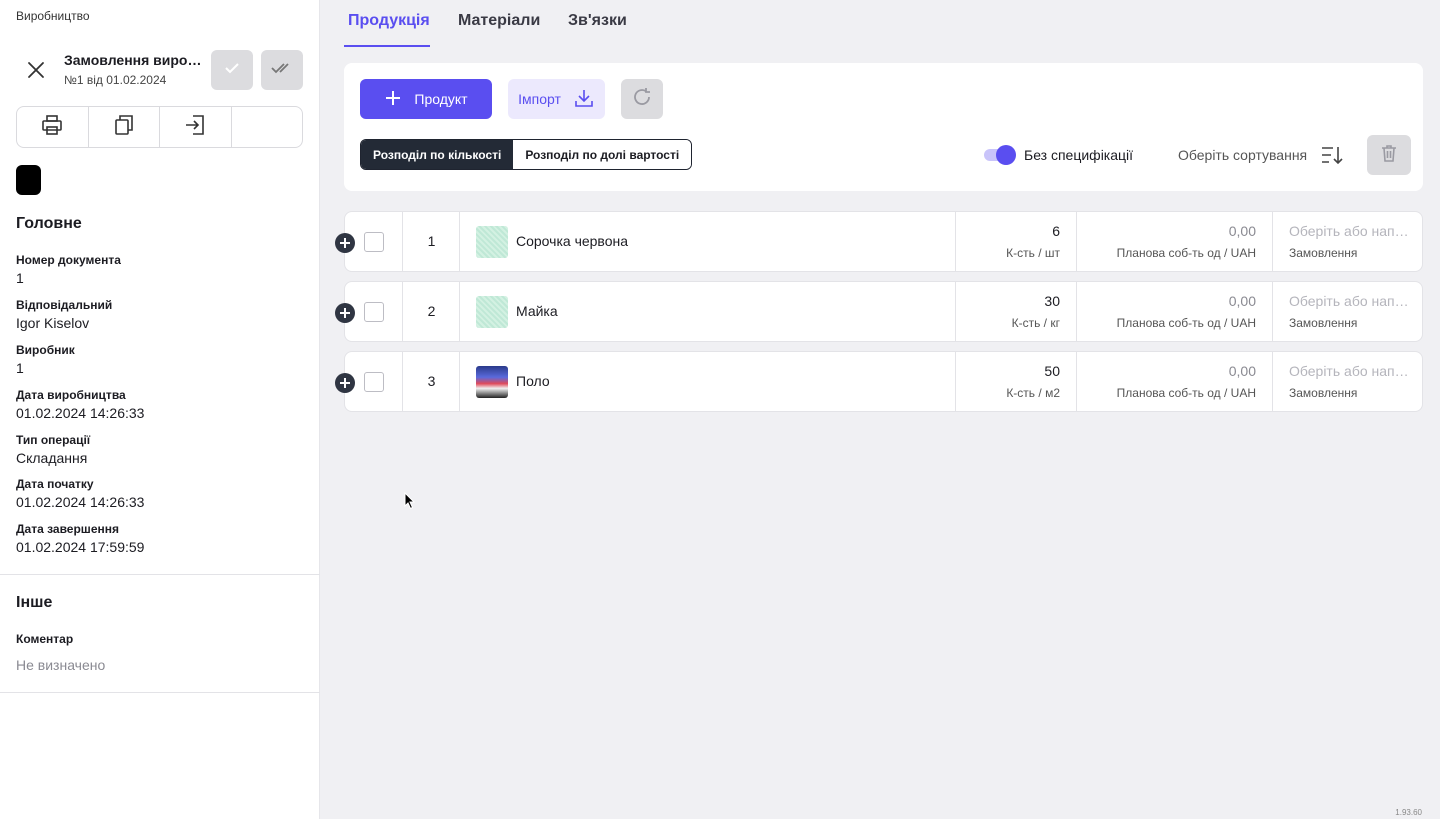  I want to click on main-section-heading: Головне, so click(49, 223).